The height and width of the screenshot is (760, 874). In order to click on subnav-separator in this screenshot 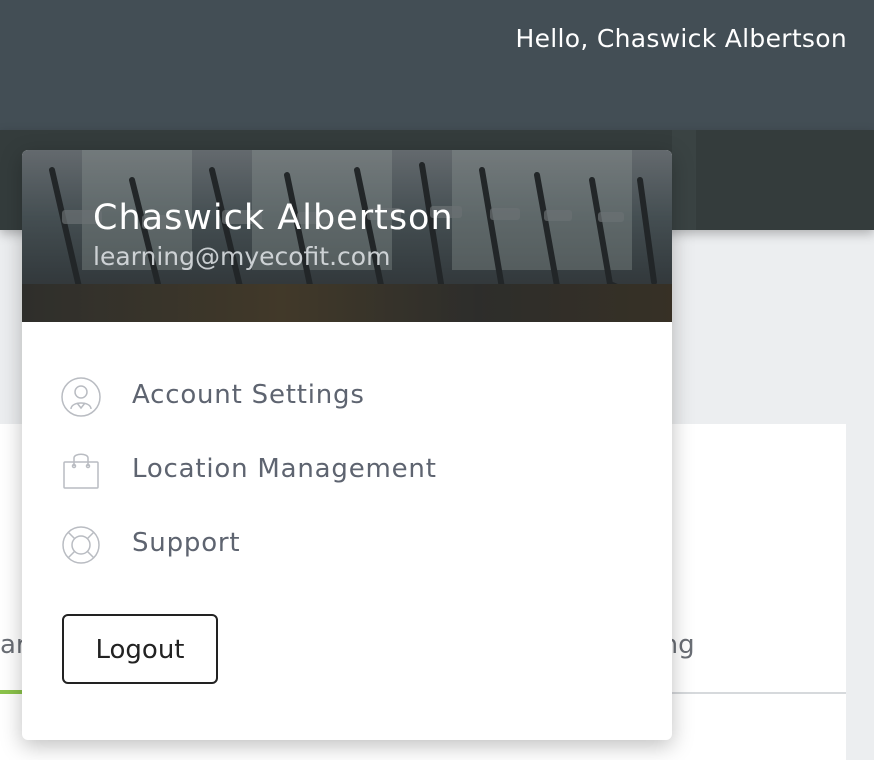, I will do `click(684, 180)`.